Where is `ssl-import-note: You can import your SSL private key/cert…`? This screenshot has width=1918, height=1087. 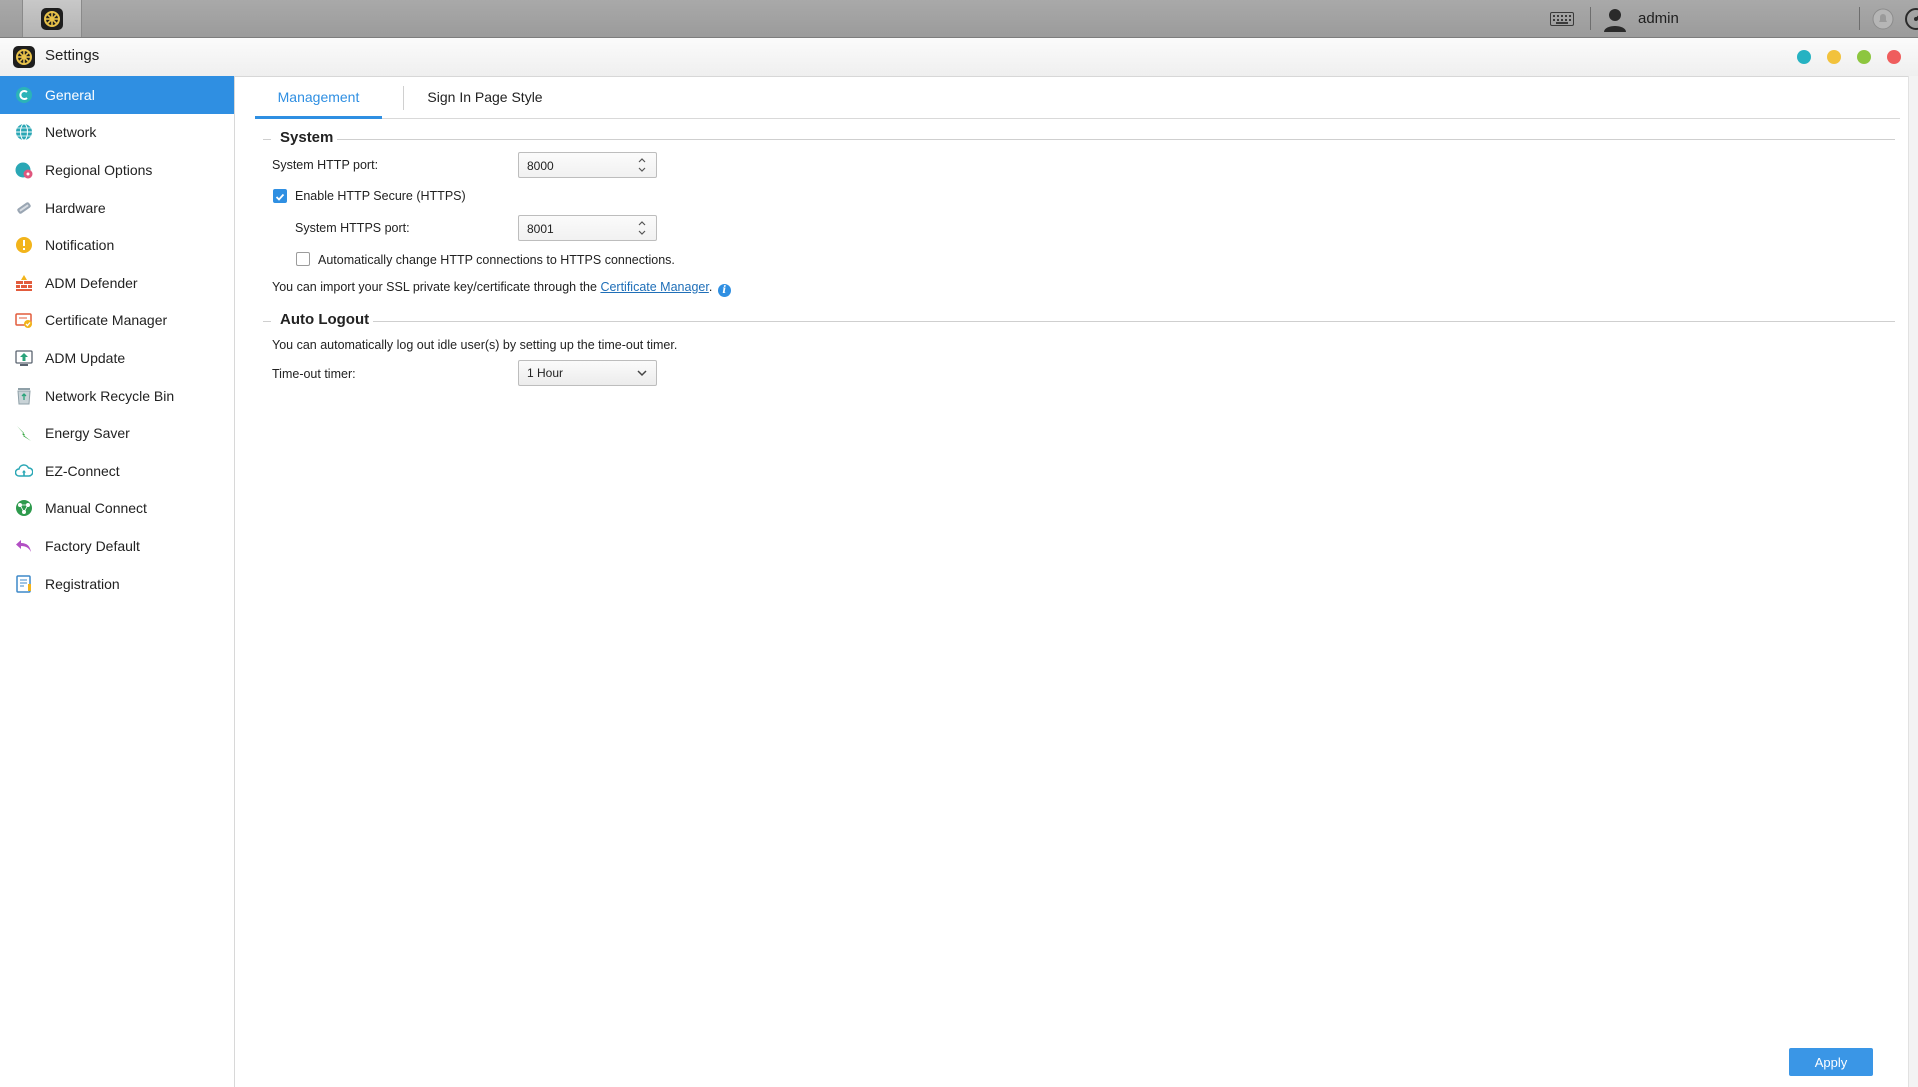 ssl-import-note: You can import your SSL private key/cert… is located at coordinates (501, 288).